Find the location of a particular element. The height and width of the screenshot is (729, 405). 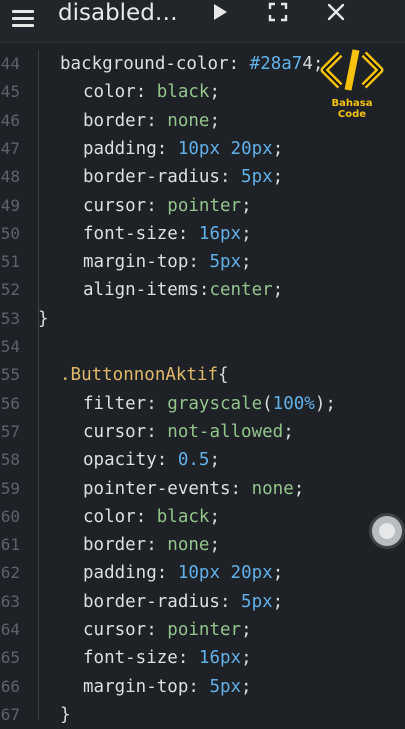

code-text: border: none; is located at coordinates (151, 121).